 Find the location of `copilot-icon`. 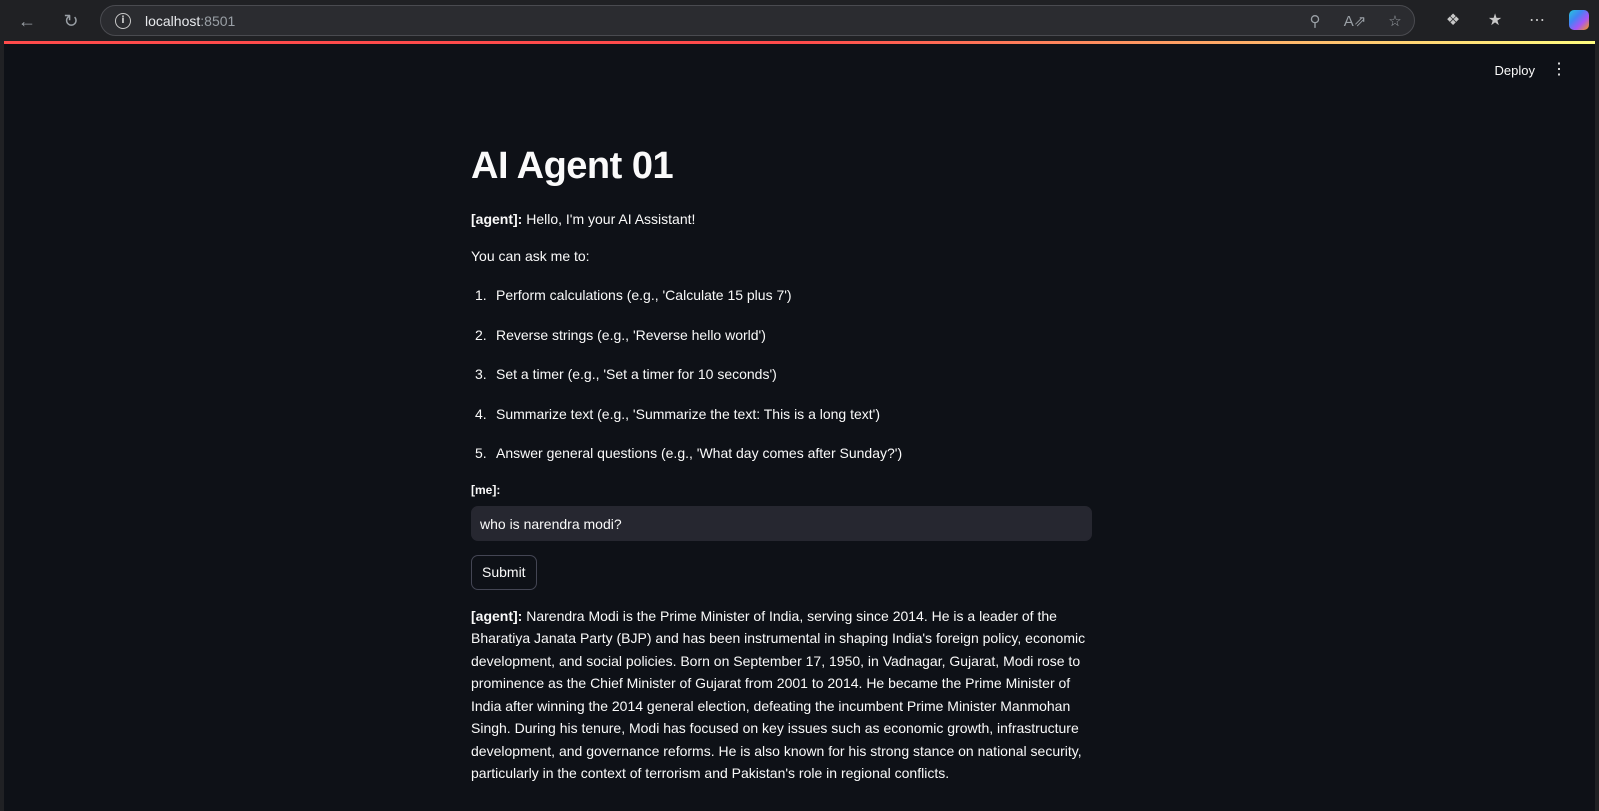

copilot-icon is located at coordinates (1579, 20).